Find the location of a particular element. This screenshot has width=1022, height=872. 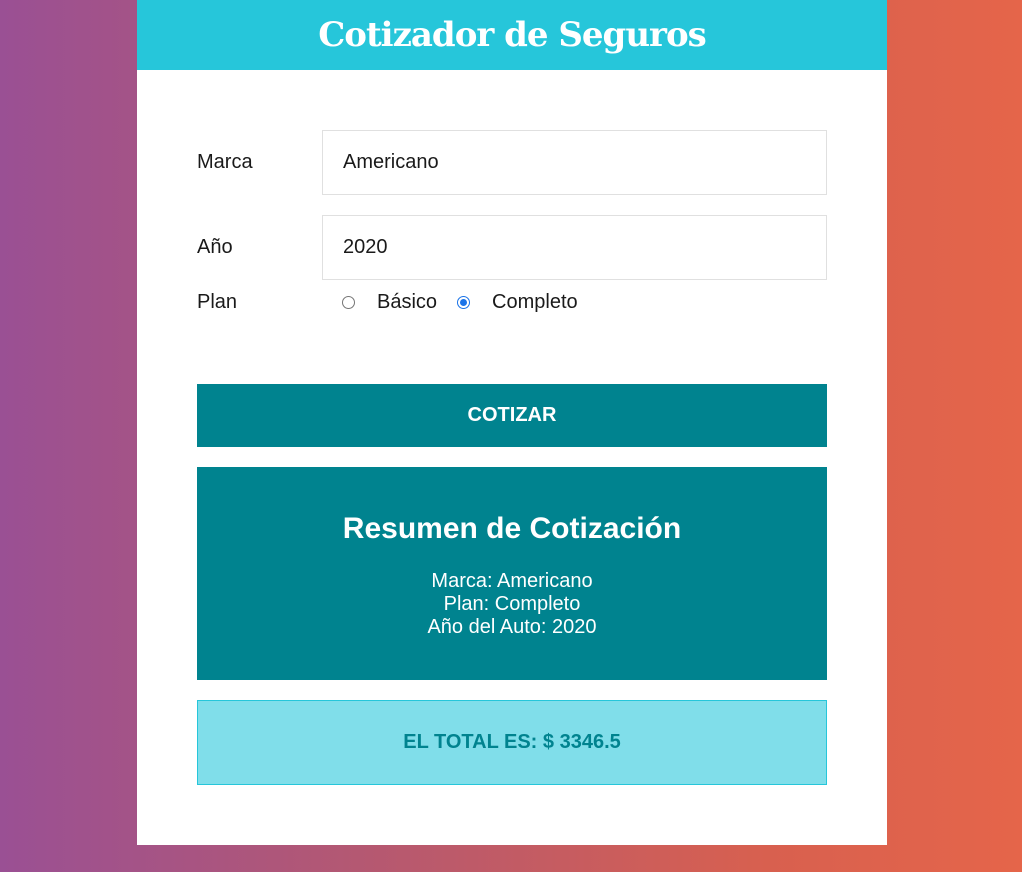

app-title: Cotizador de Seguros is located at coordinates (512, 35).